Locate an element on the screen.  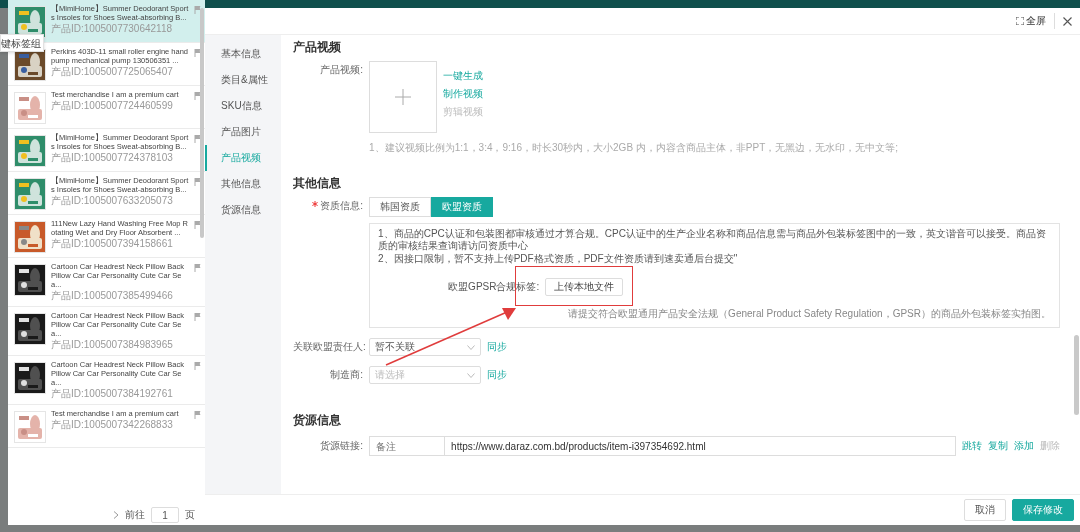
remark-field: 备注 is located at coordinates (407, 446).